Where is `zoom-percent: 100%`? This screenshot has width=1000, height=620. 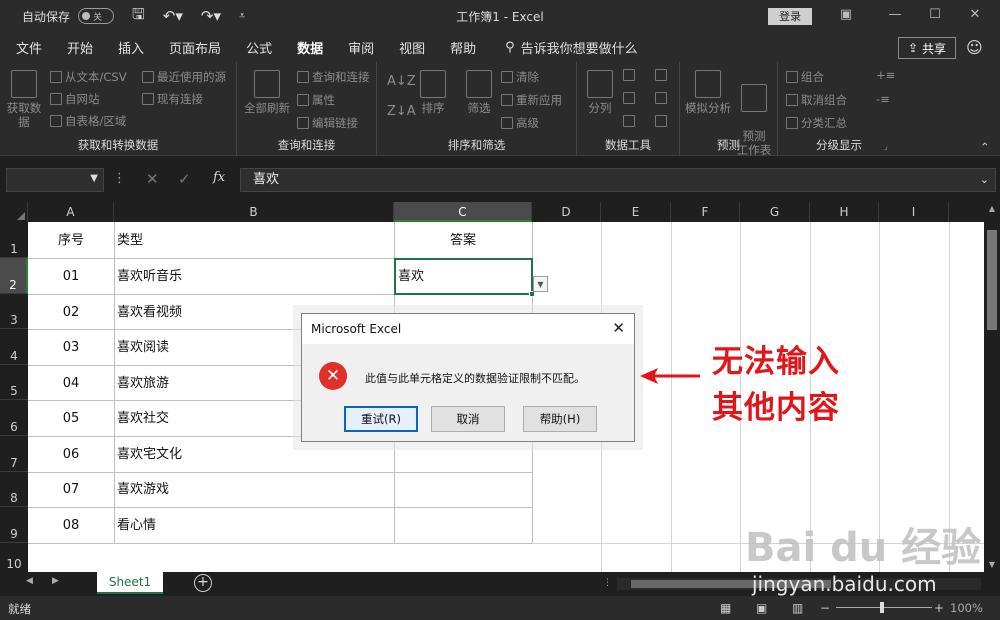
zoom-percent: 100% is located at coordinates (966, 608).